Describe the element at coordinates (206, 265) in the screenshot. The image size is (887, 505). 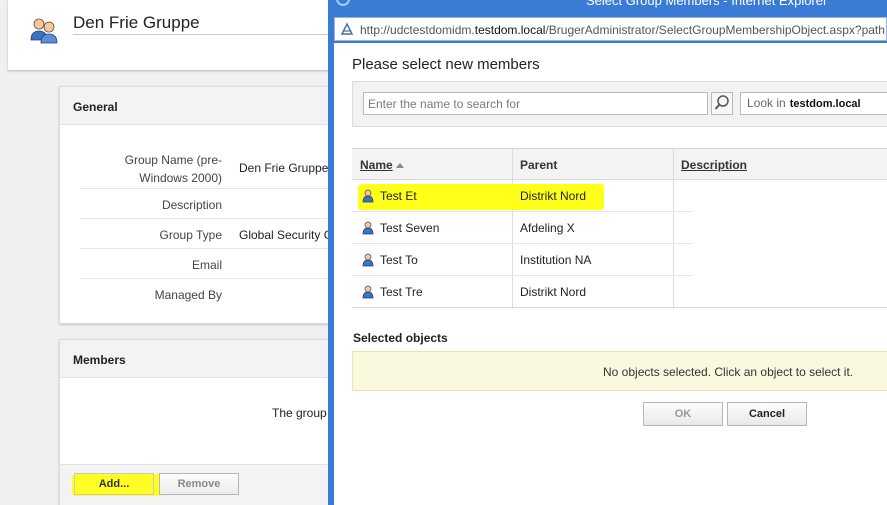
I see `field-label: Email` at that location.